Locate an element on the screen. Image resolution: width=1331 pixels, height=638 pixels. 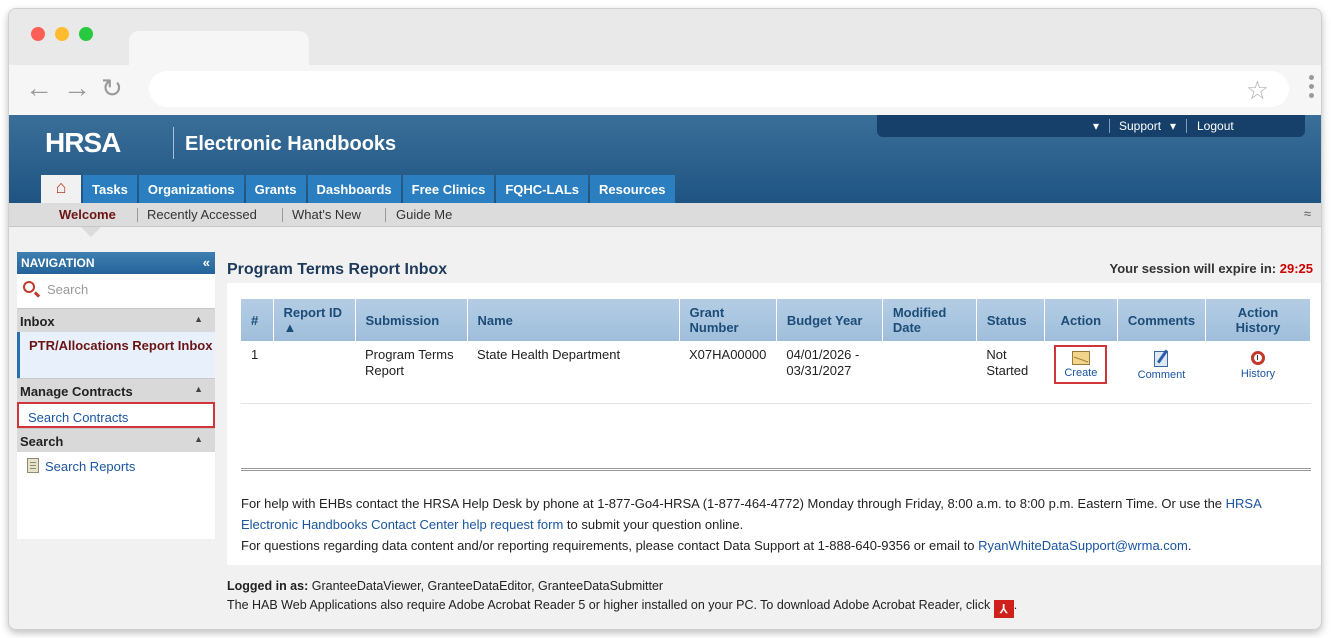
comment-label: Comment is located at coordinates (1161, 375).